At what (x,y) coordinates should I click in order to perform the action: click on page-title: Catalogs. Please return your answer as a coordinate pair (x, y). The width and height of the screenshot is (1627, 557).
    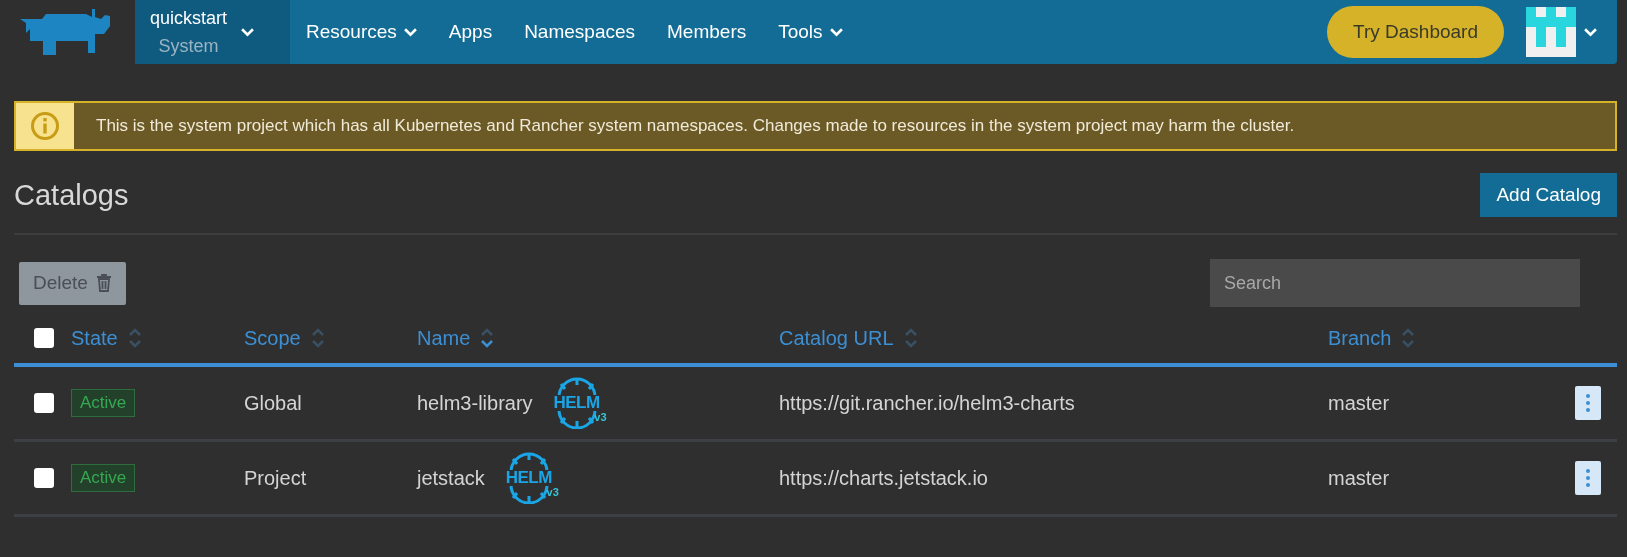
    Looking at the image, I should click on (71, 195).